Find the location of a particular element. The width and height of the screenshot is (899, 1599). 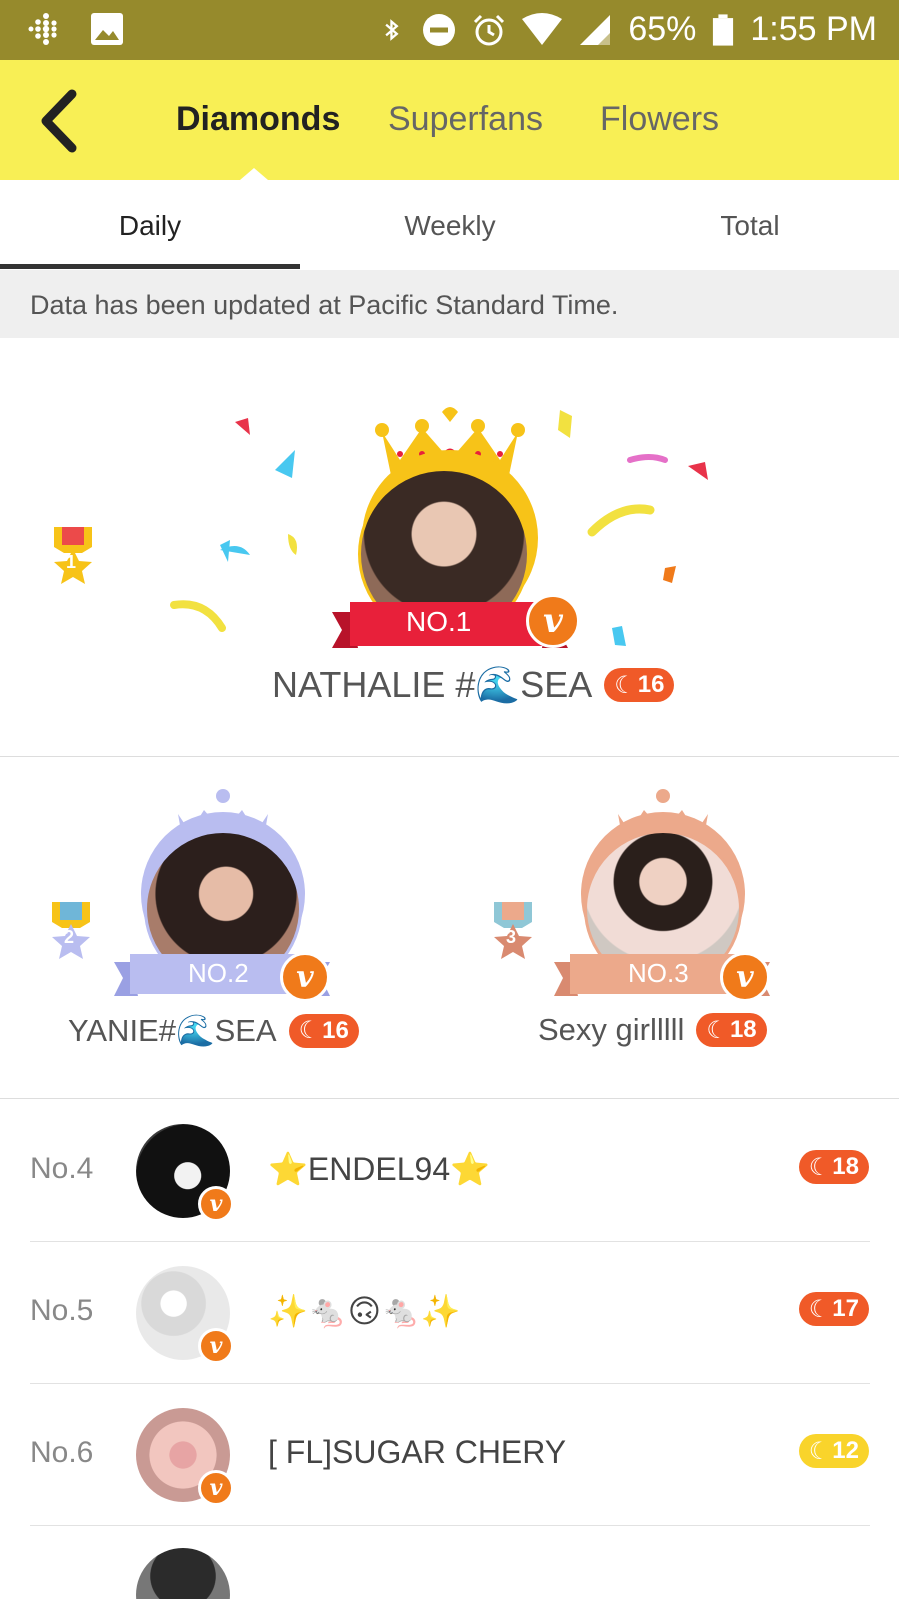

fitbit-icon is located at coordinates (42, 29).